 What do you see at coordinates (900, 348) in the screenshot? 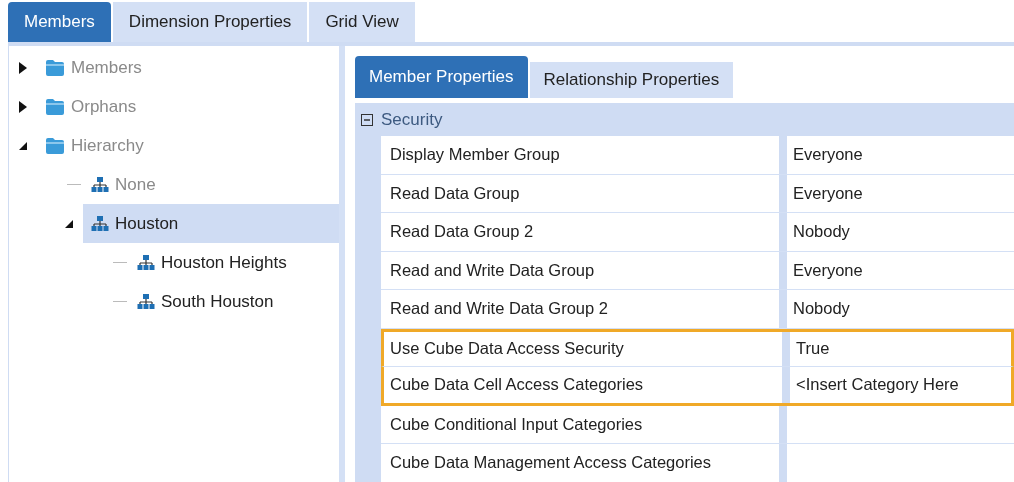
I see `property-value: True` at bounding box center [900, 348].